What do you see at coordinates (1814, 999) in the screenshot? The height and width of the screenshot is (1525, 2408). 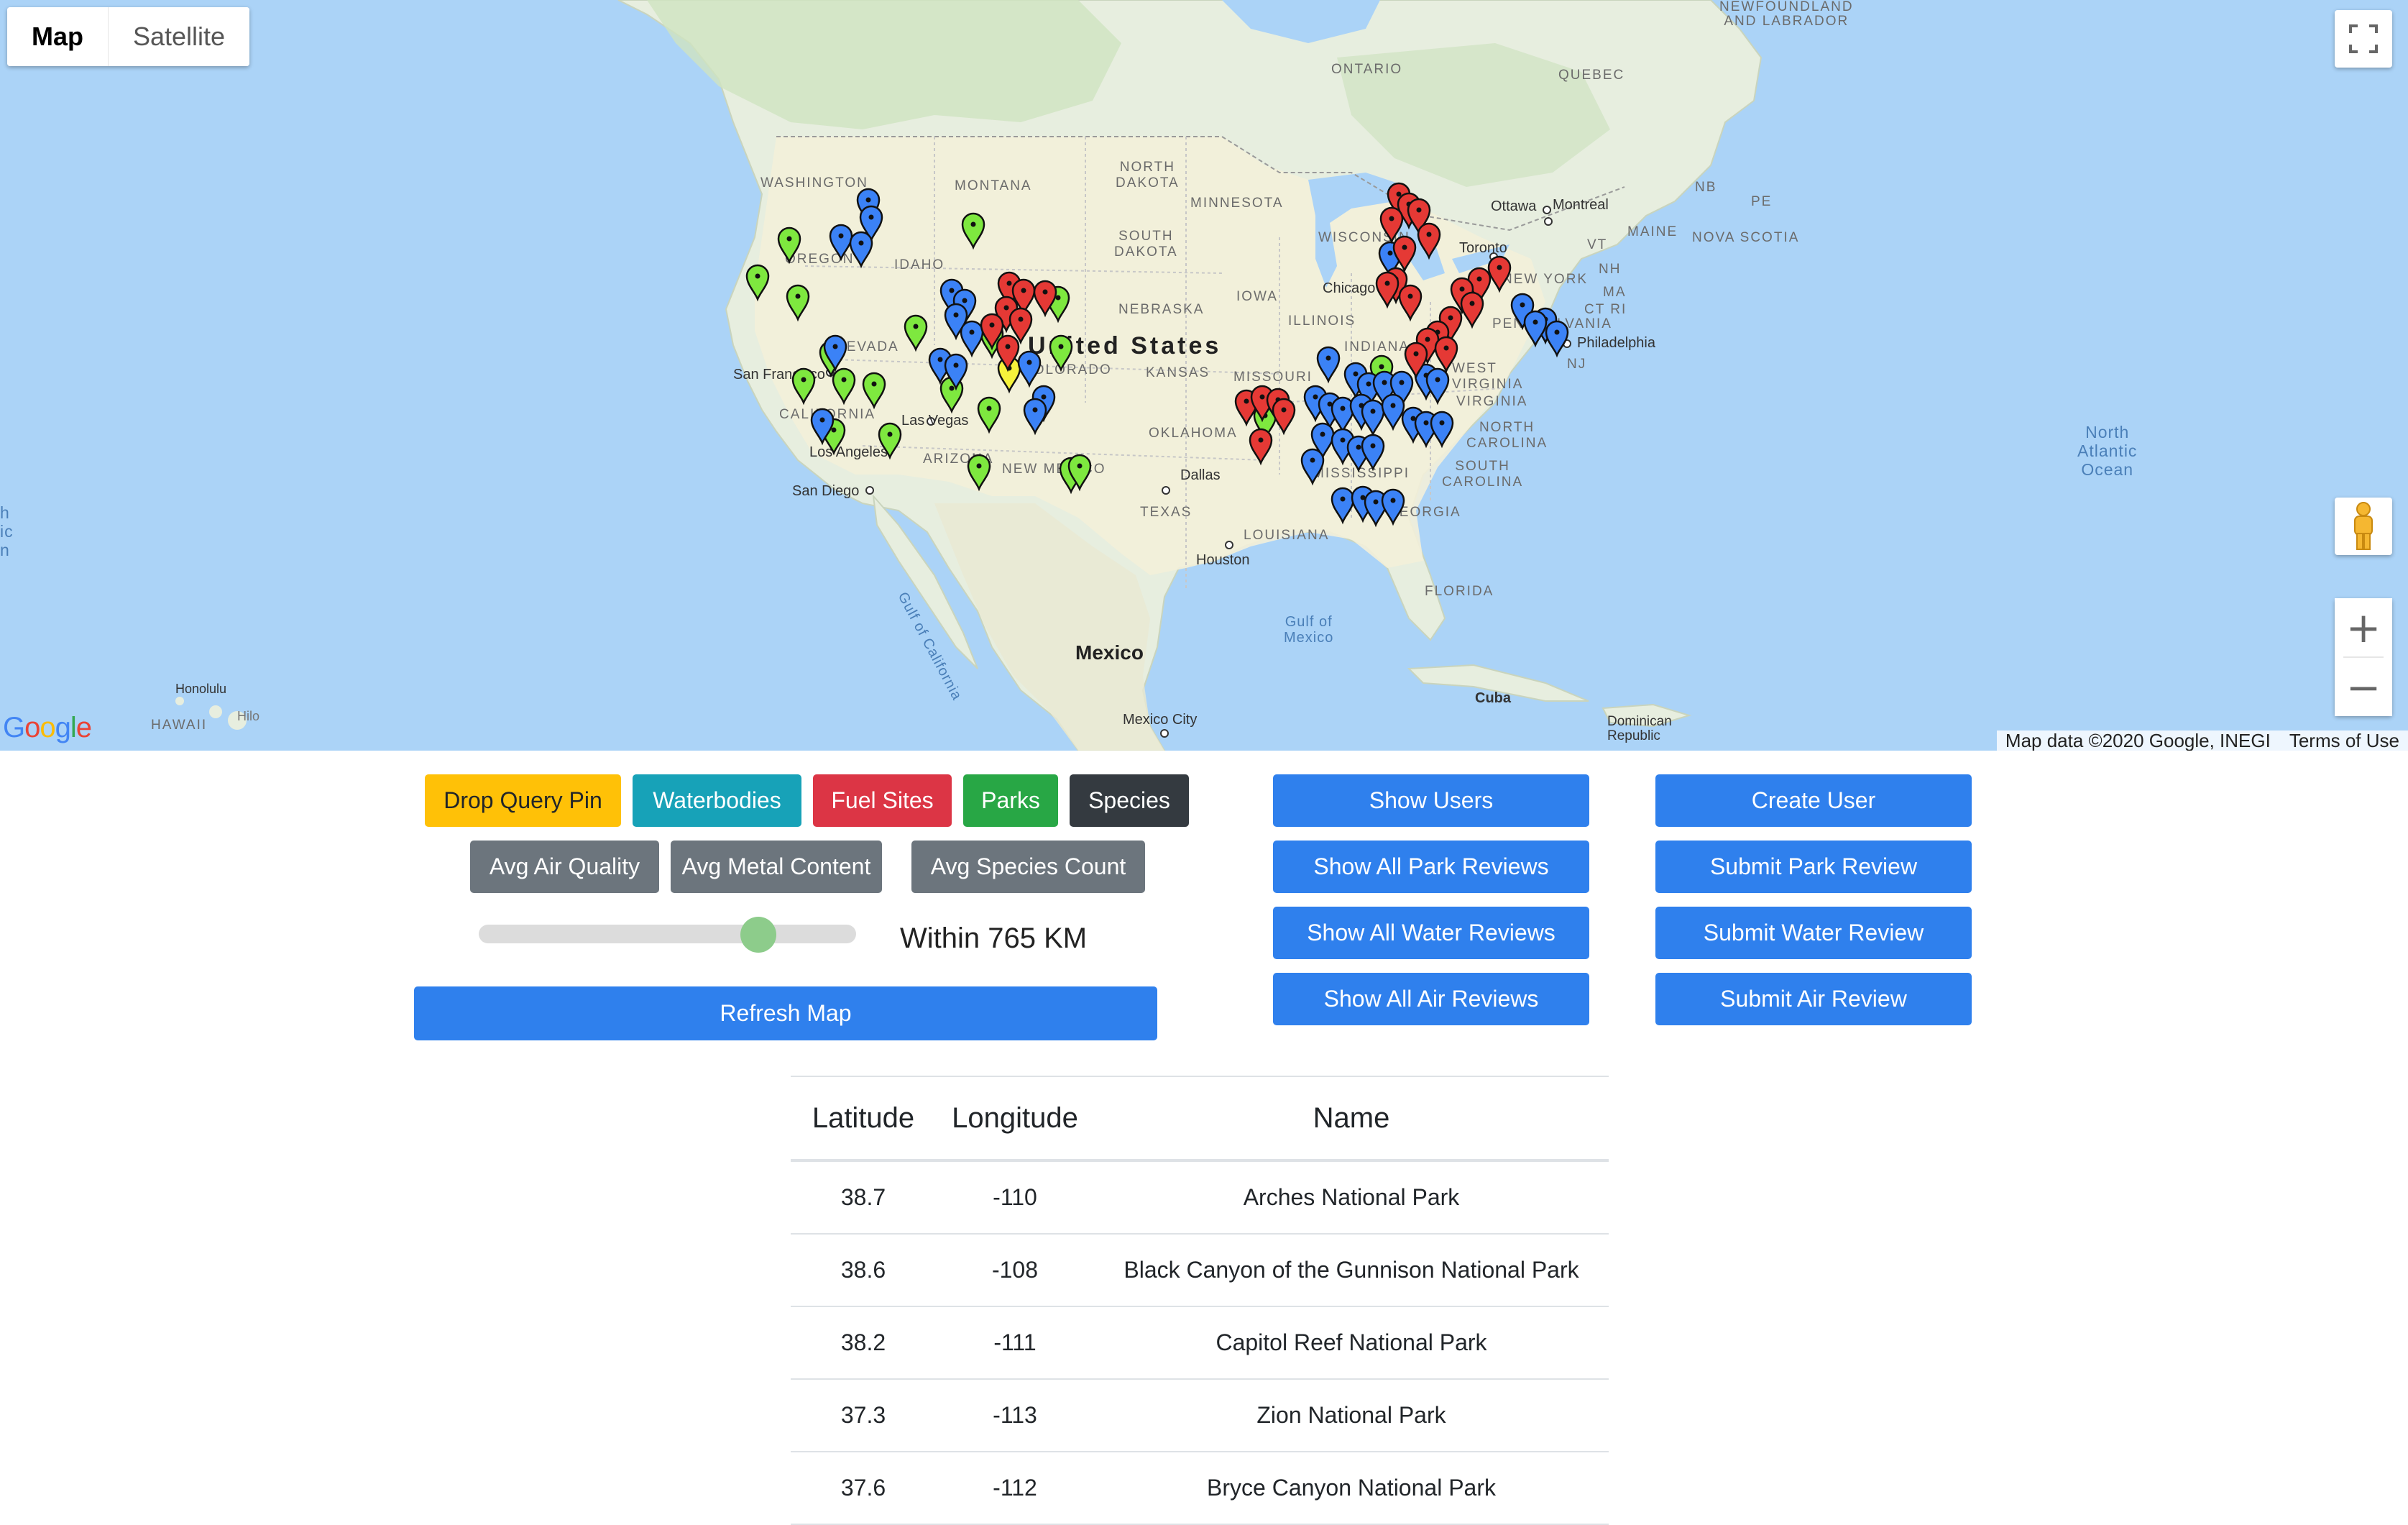 I see `submit-air-review-button: Submit Air Review` at bounding box center [1814, 999].